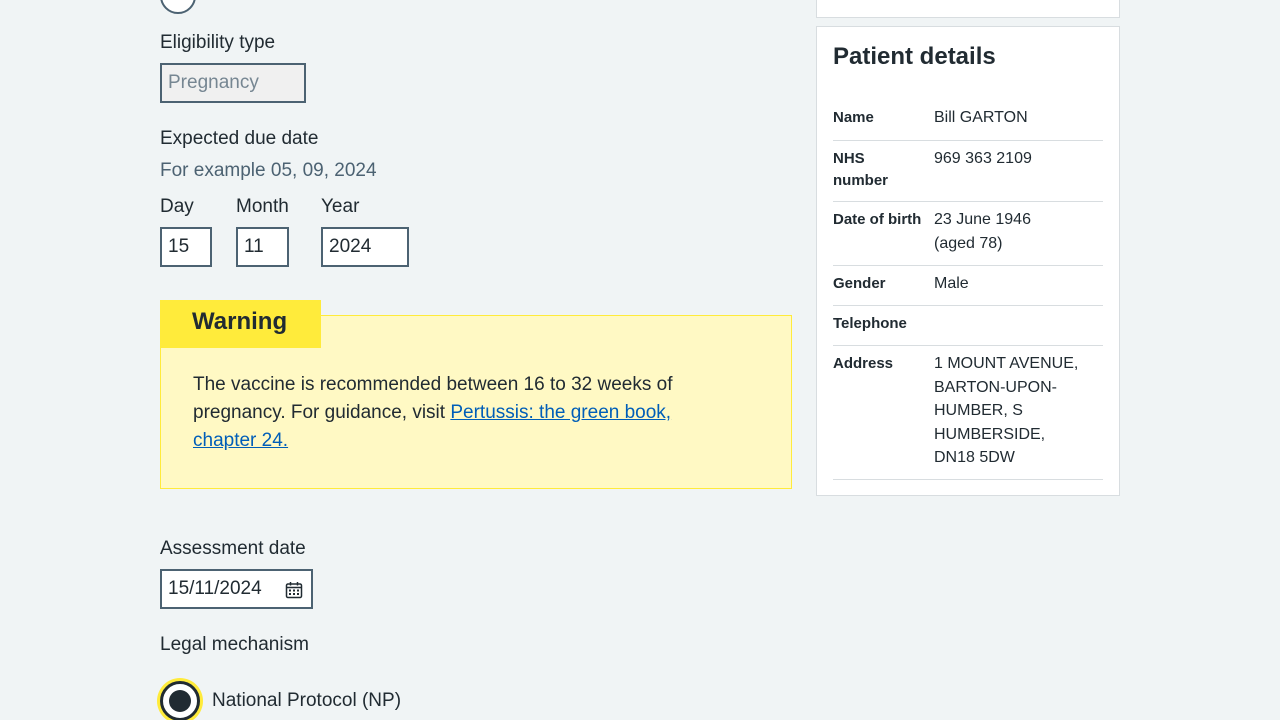  Describe the element at coordinates (340, 206) in the screenshot. I see `year-label: Year` at that location.